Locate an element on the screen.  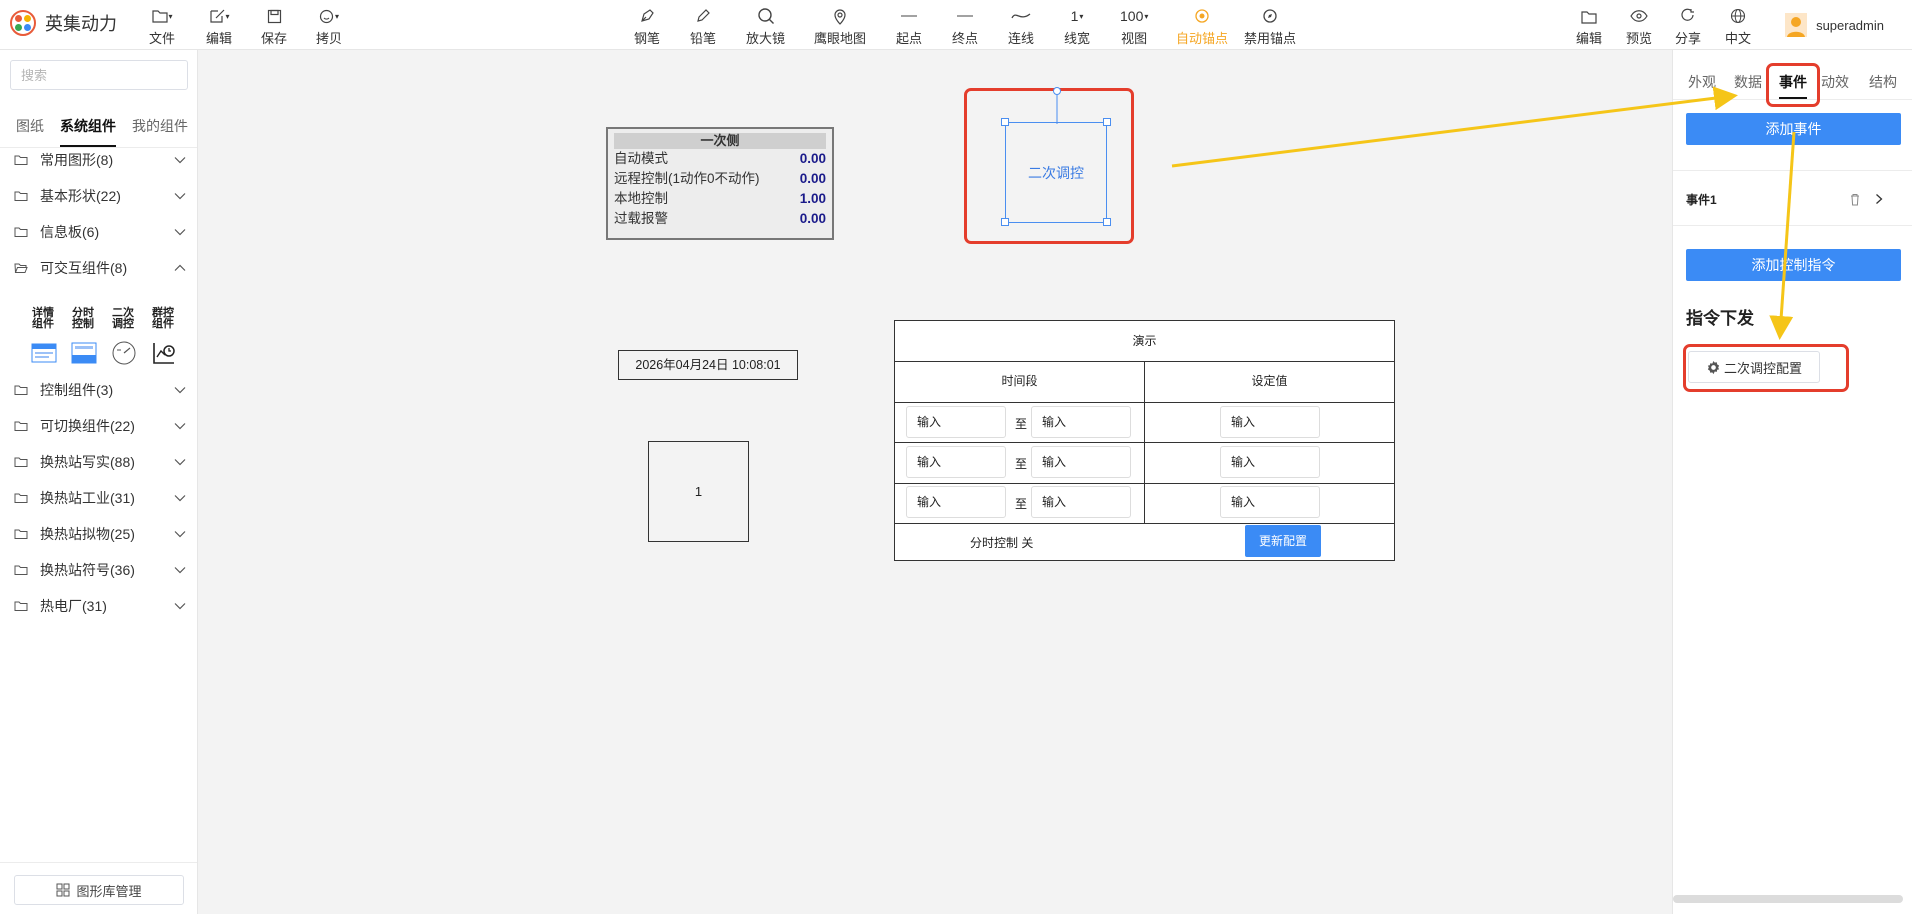
connector-tool: 连线 is located at coordinates (1021, 26).